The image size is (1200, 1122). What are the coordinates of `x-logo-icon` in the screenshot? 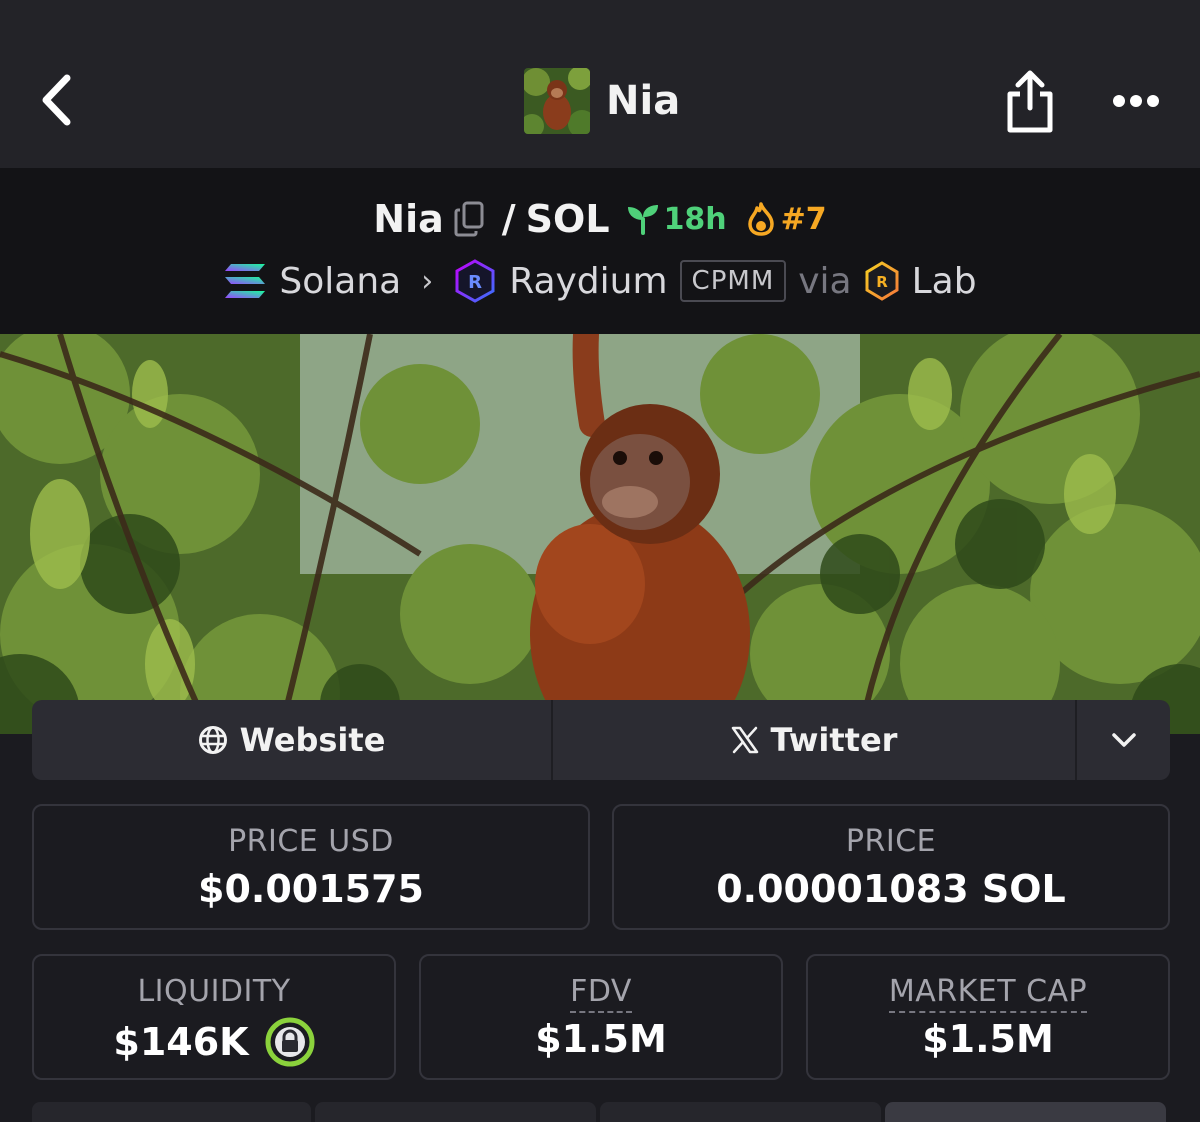 It's located at (744, 740).